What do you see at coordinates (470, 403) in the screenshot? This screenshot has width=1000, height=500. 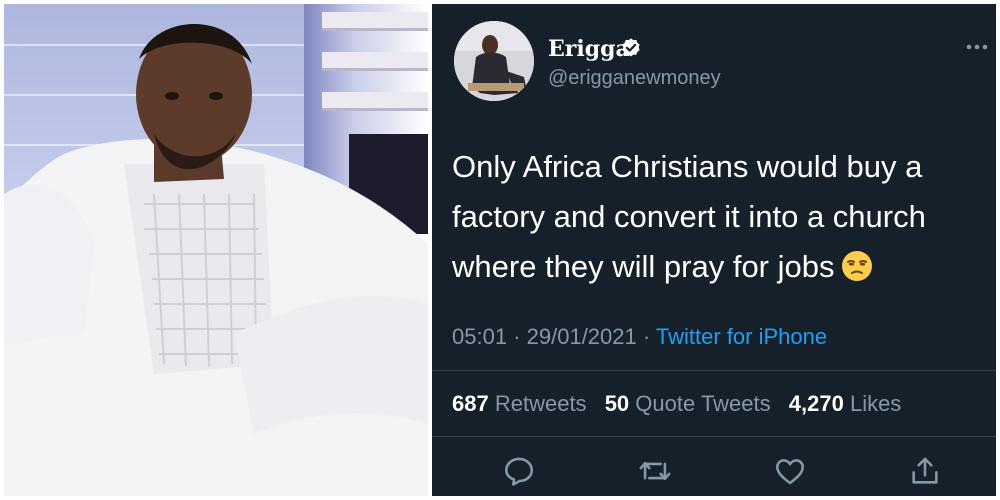 I see `retweets-count: 687` at bounding box center [470, 403].